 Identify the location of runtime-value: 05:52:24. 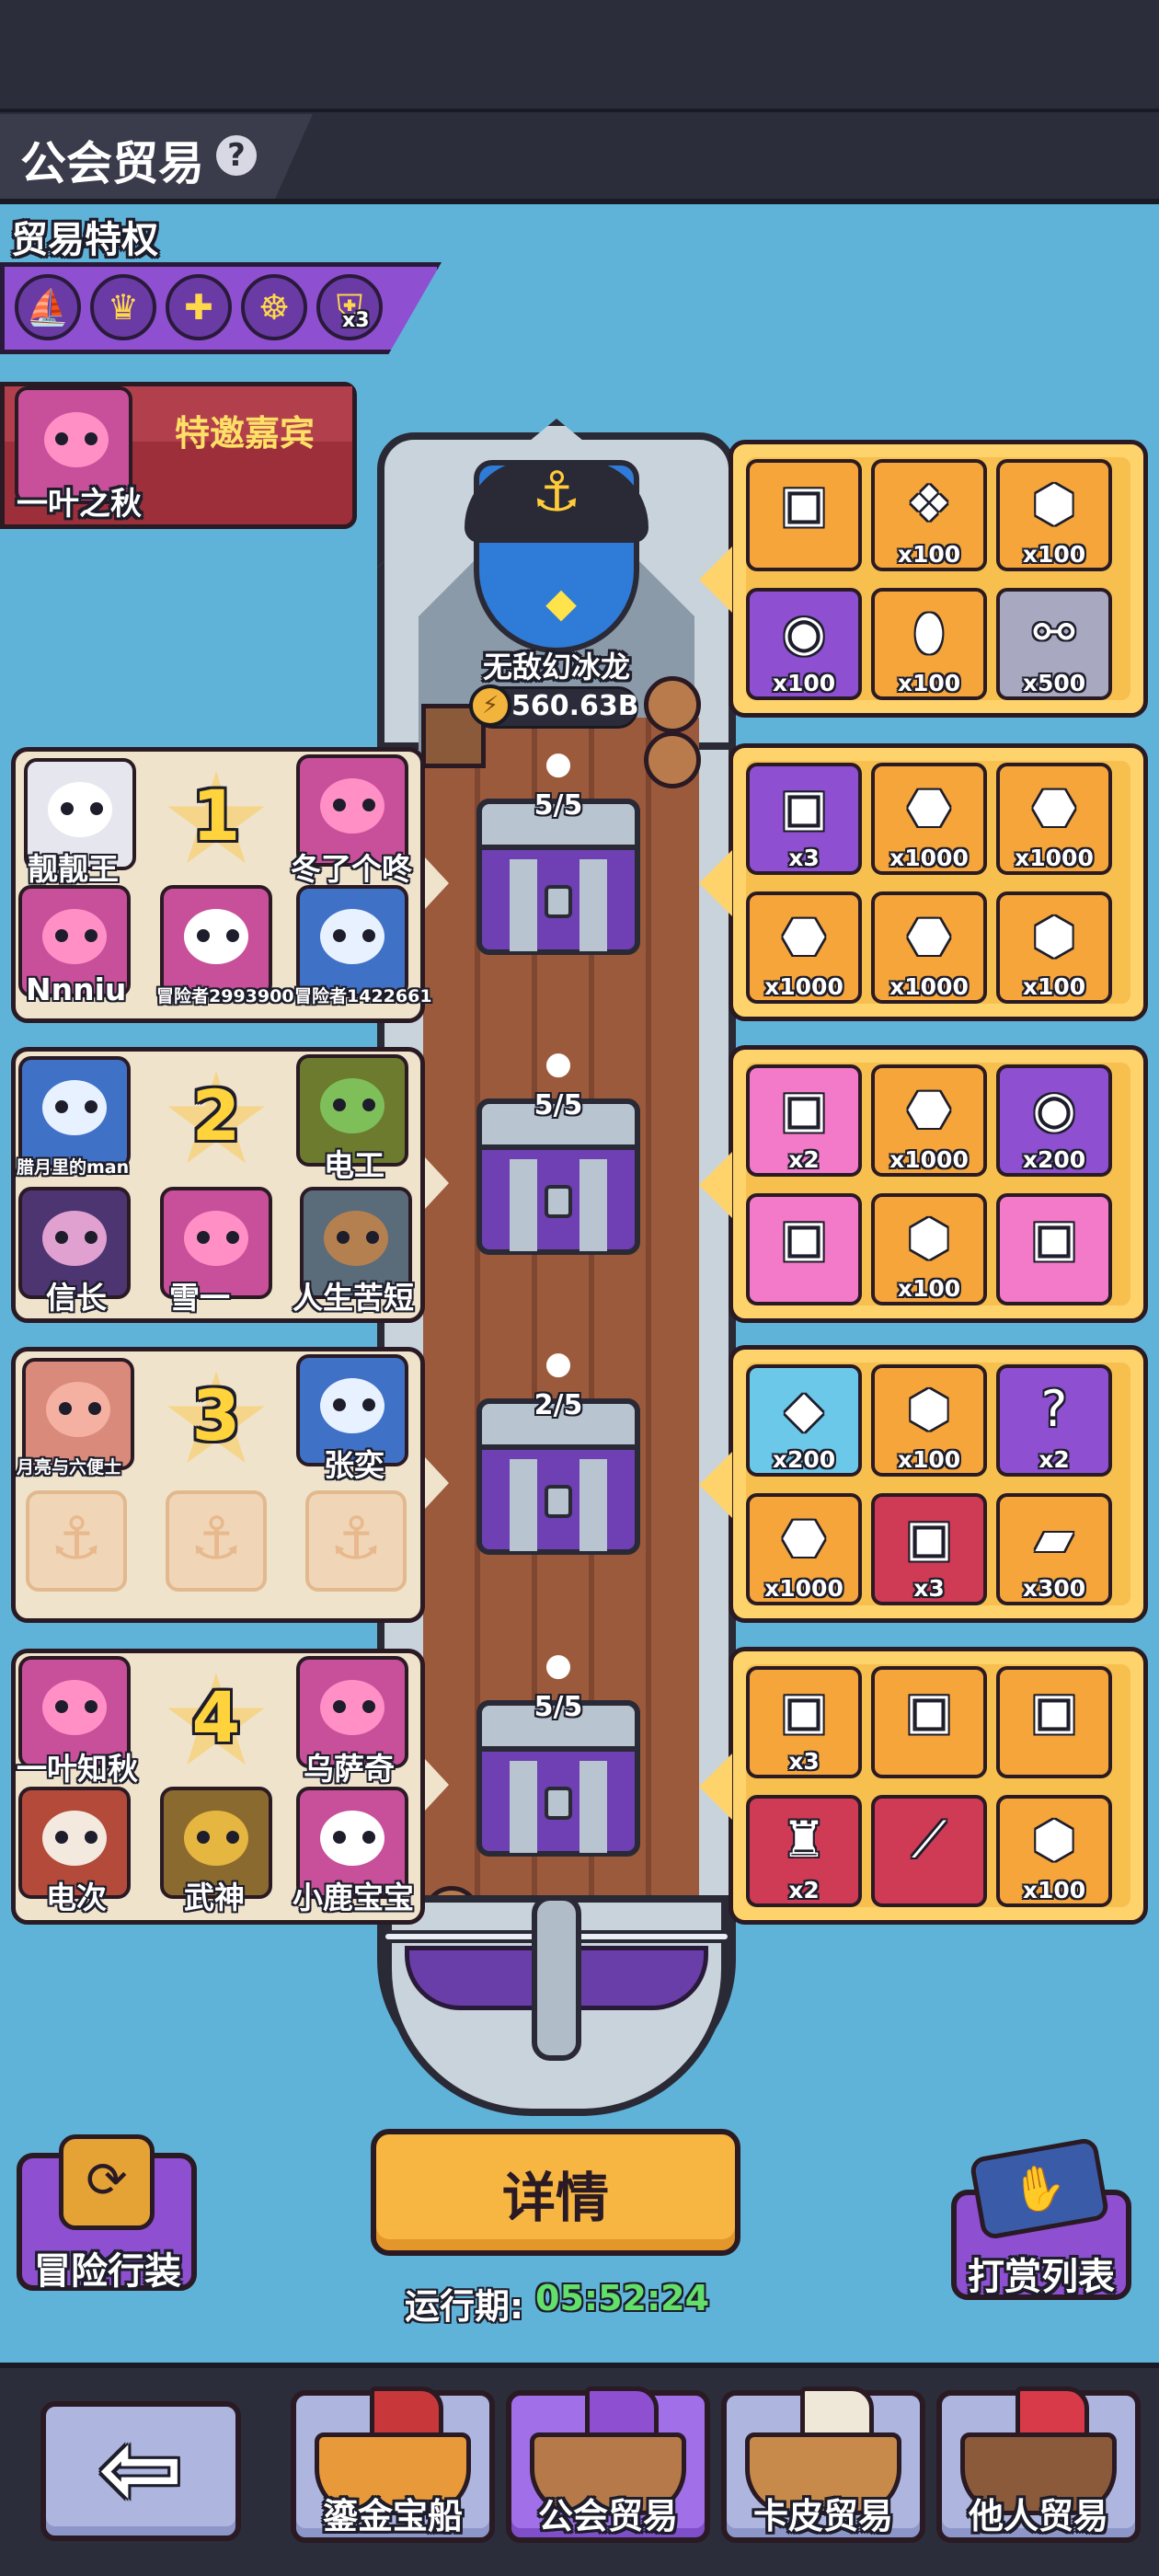
(622, 2298).